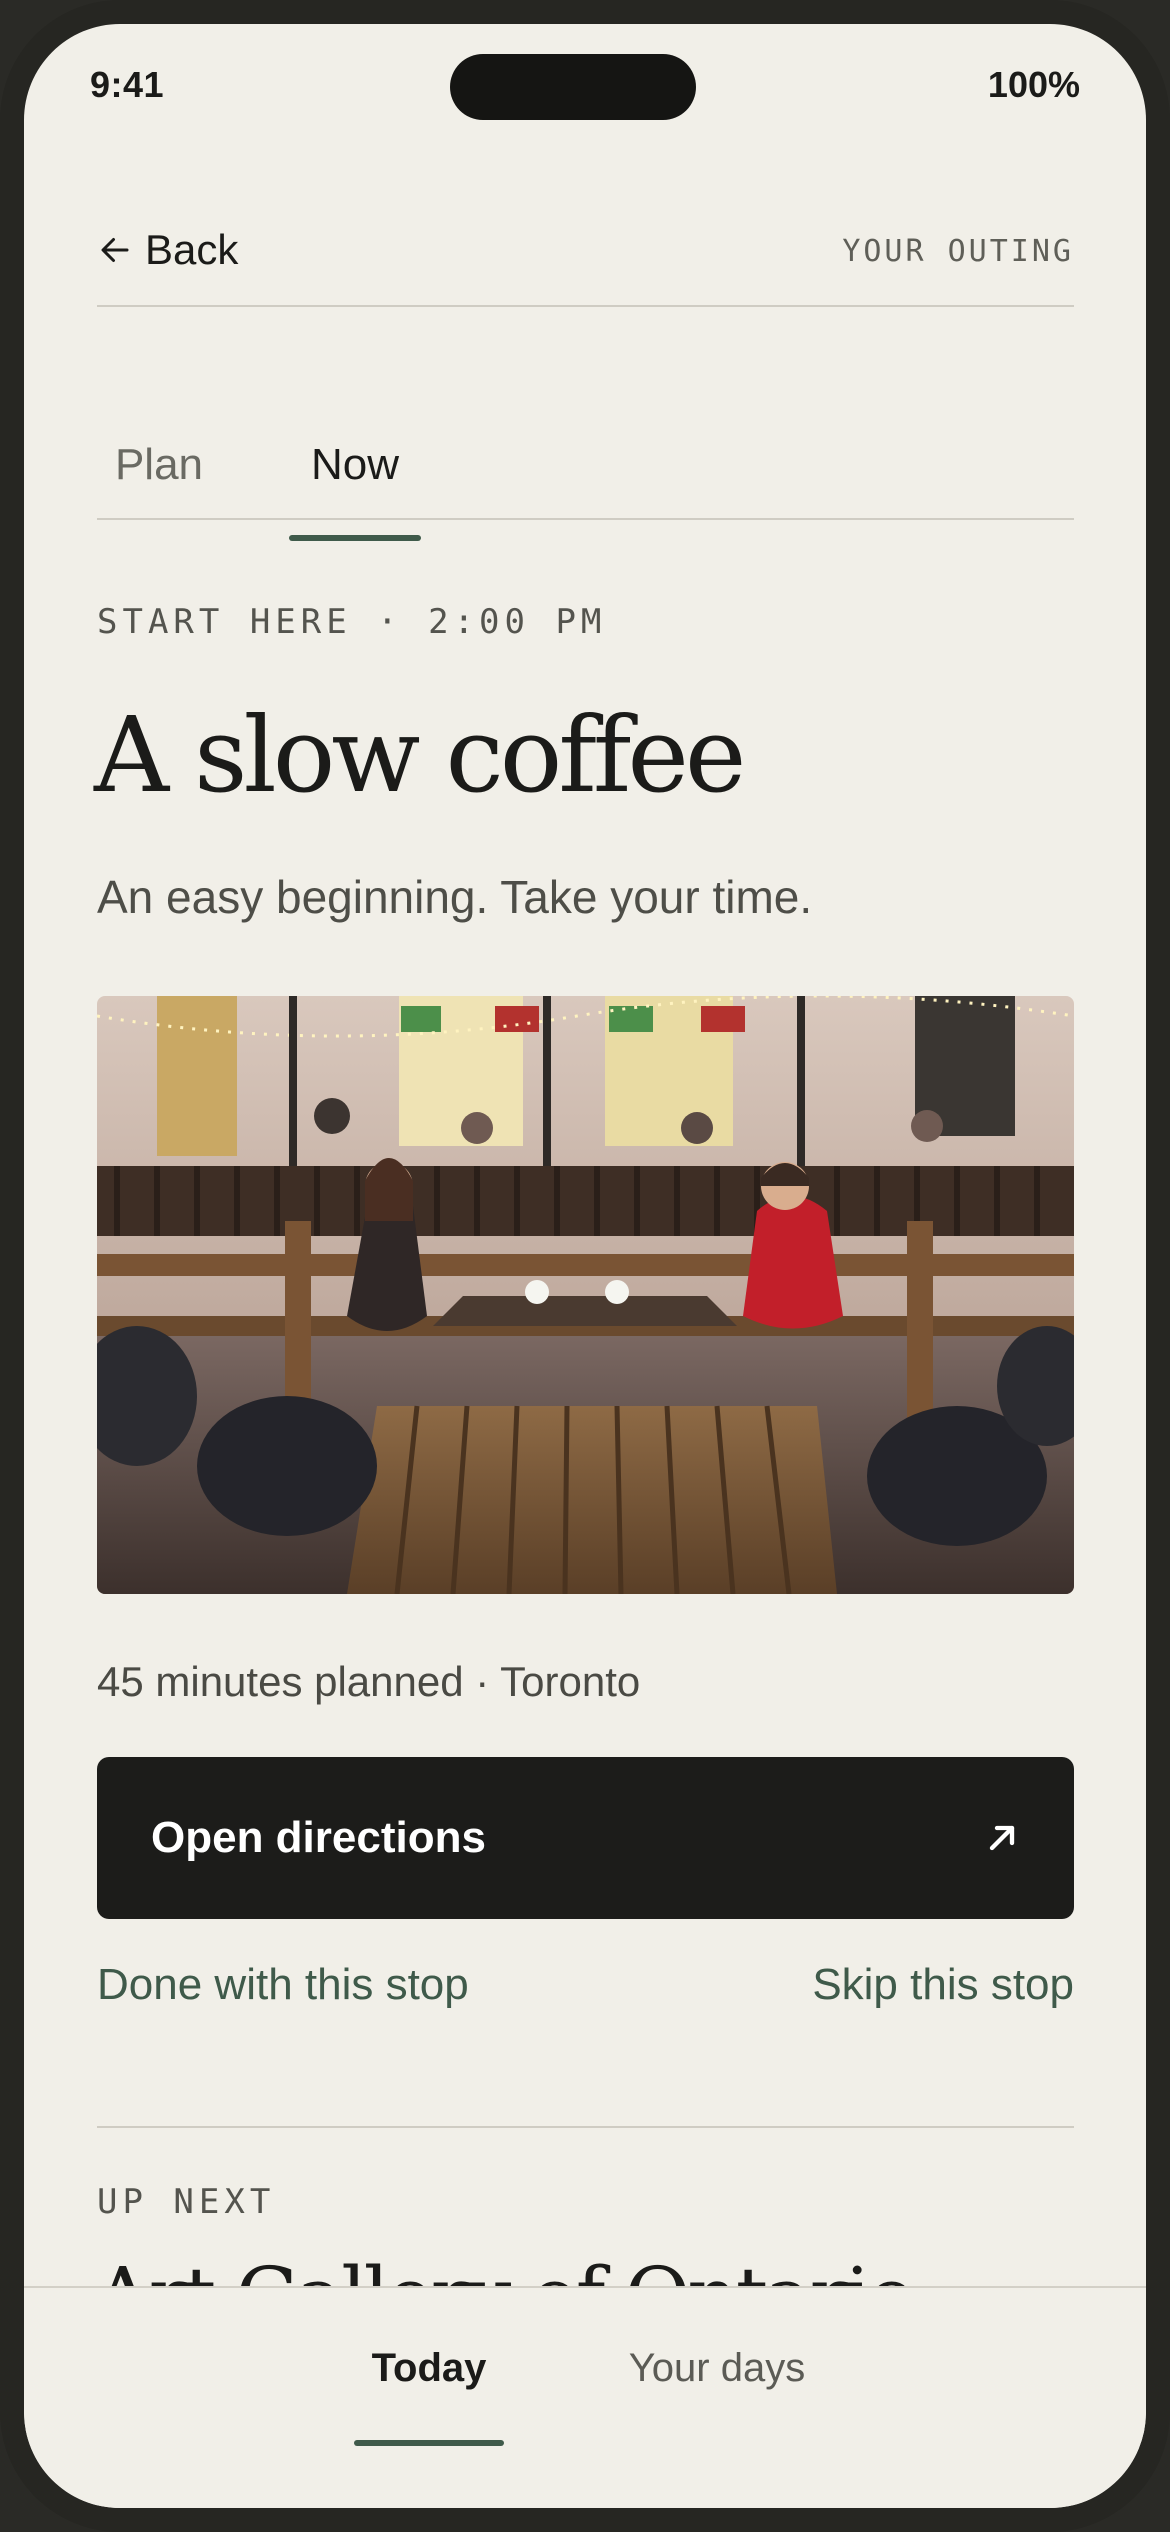 Image resolution: width=1170 pixels, height=2532 pixels. What do you see at coordinates (127, 84) in the screenshot?
I see `status-time: 9:41` at bounding box center [127, 84].